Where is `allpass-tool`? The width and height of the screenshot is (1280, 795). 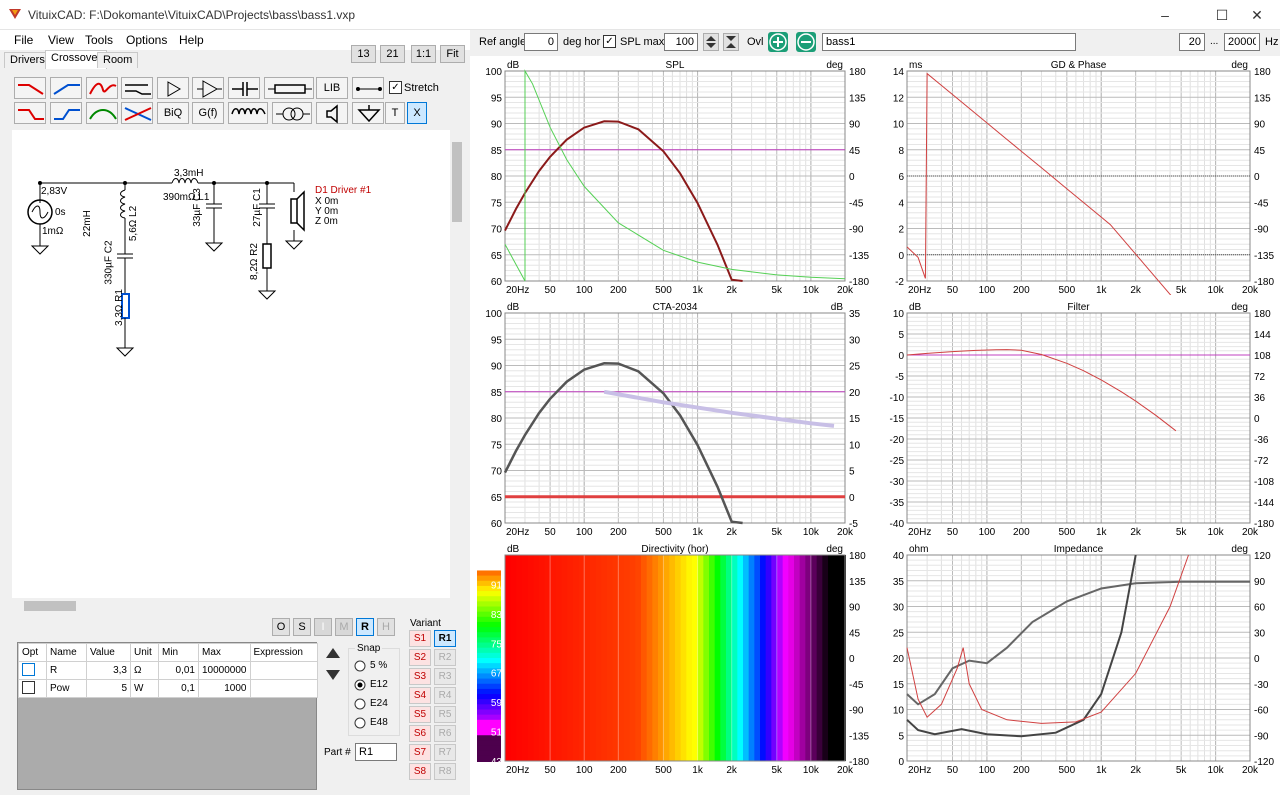
allpass-tool is located at coordinates (137, 88).